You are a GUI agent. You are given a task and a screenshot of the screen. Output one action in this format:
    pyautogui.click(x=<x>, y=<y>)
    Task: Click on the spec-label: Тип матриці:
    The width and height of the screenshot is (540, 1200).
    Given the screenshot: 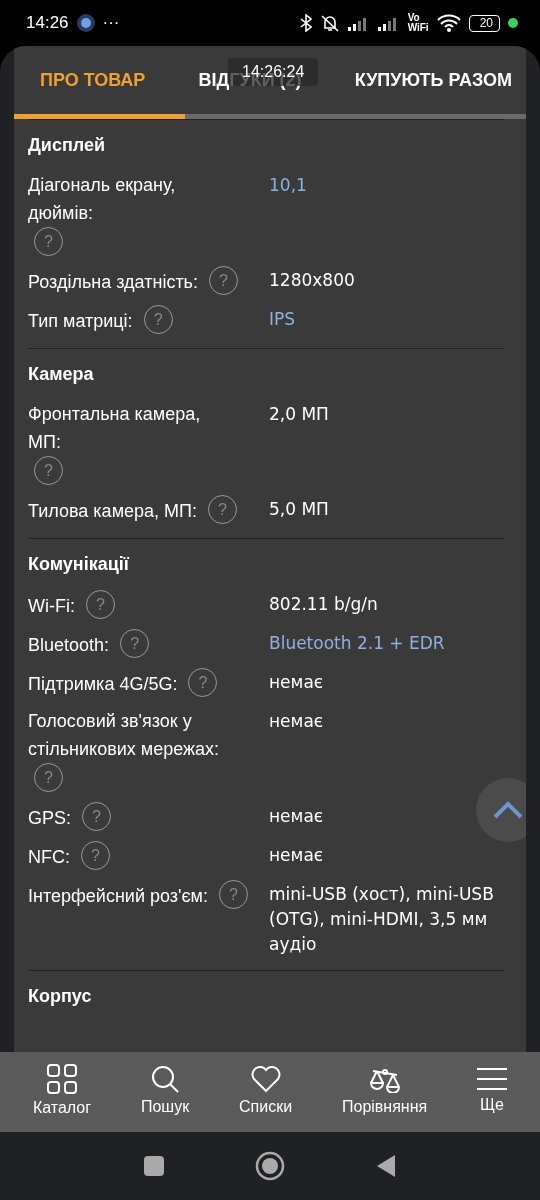 What is the action you would take?
    pyautogui.click(x=80, y=321)
    